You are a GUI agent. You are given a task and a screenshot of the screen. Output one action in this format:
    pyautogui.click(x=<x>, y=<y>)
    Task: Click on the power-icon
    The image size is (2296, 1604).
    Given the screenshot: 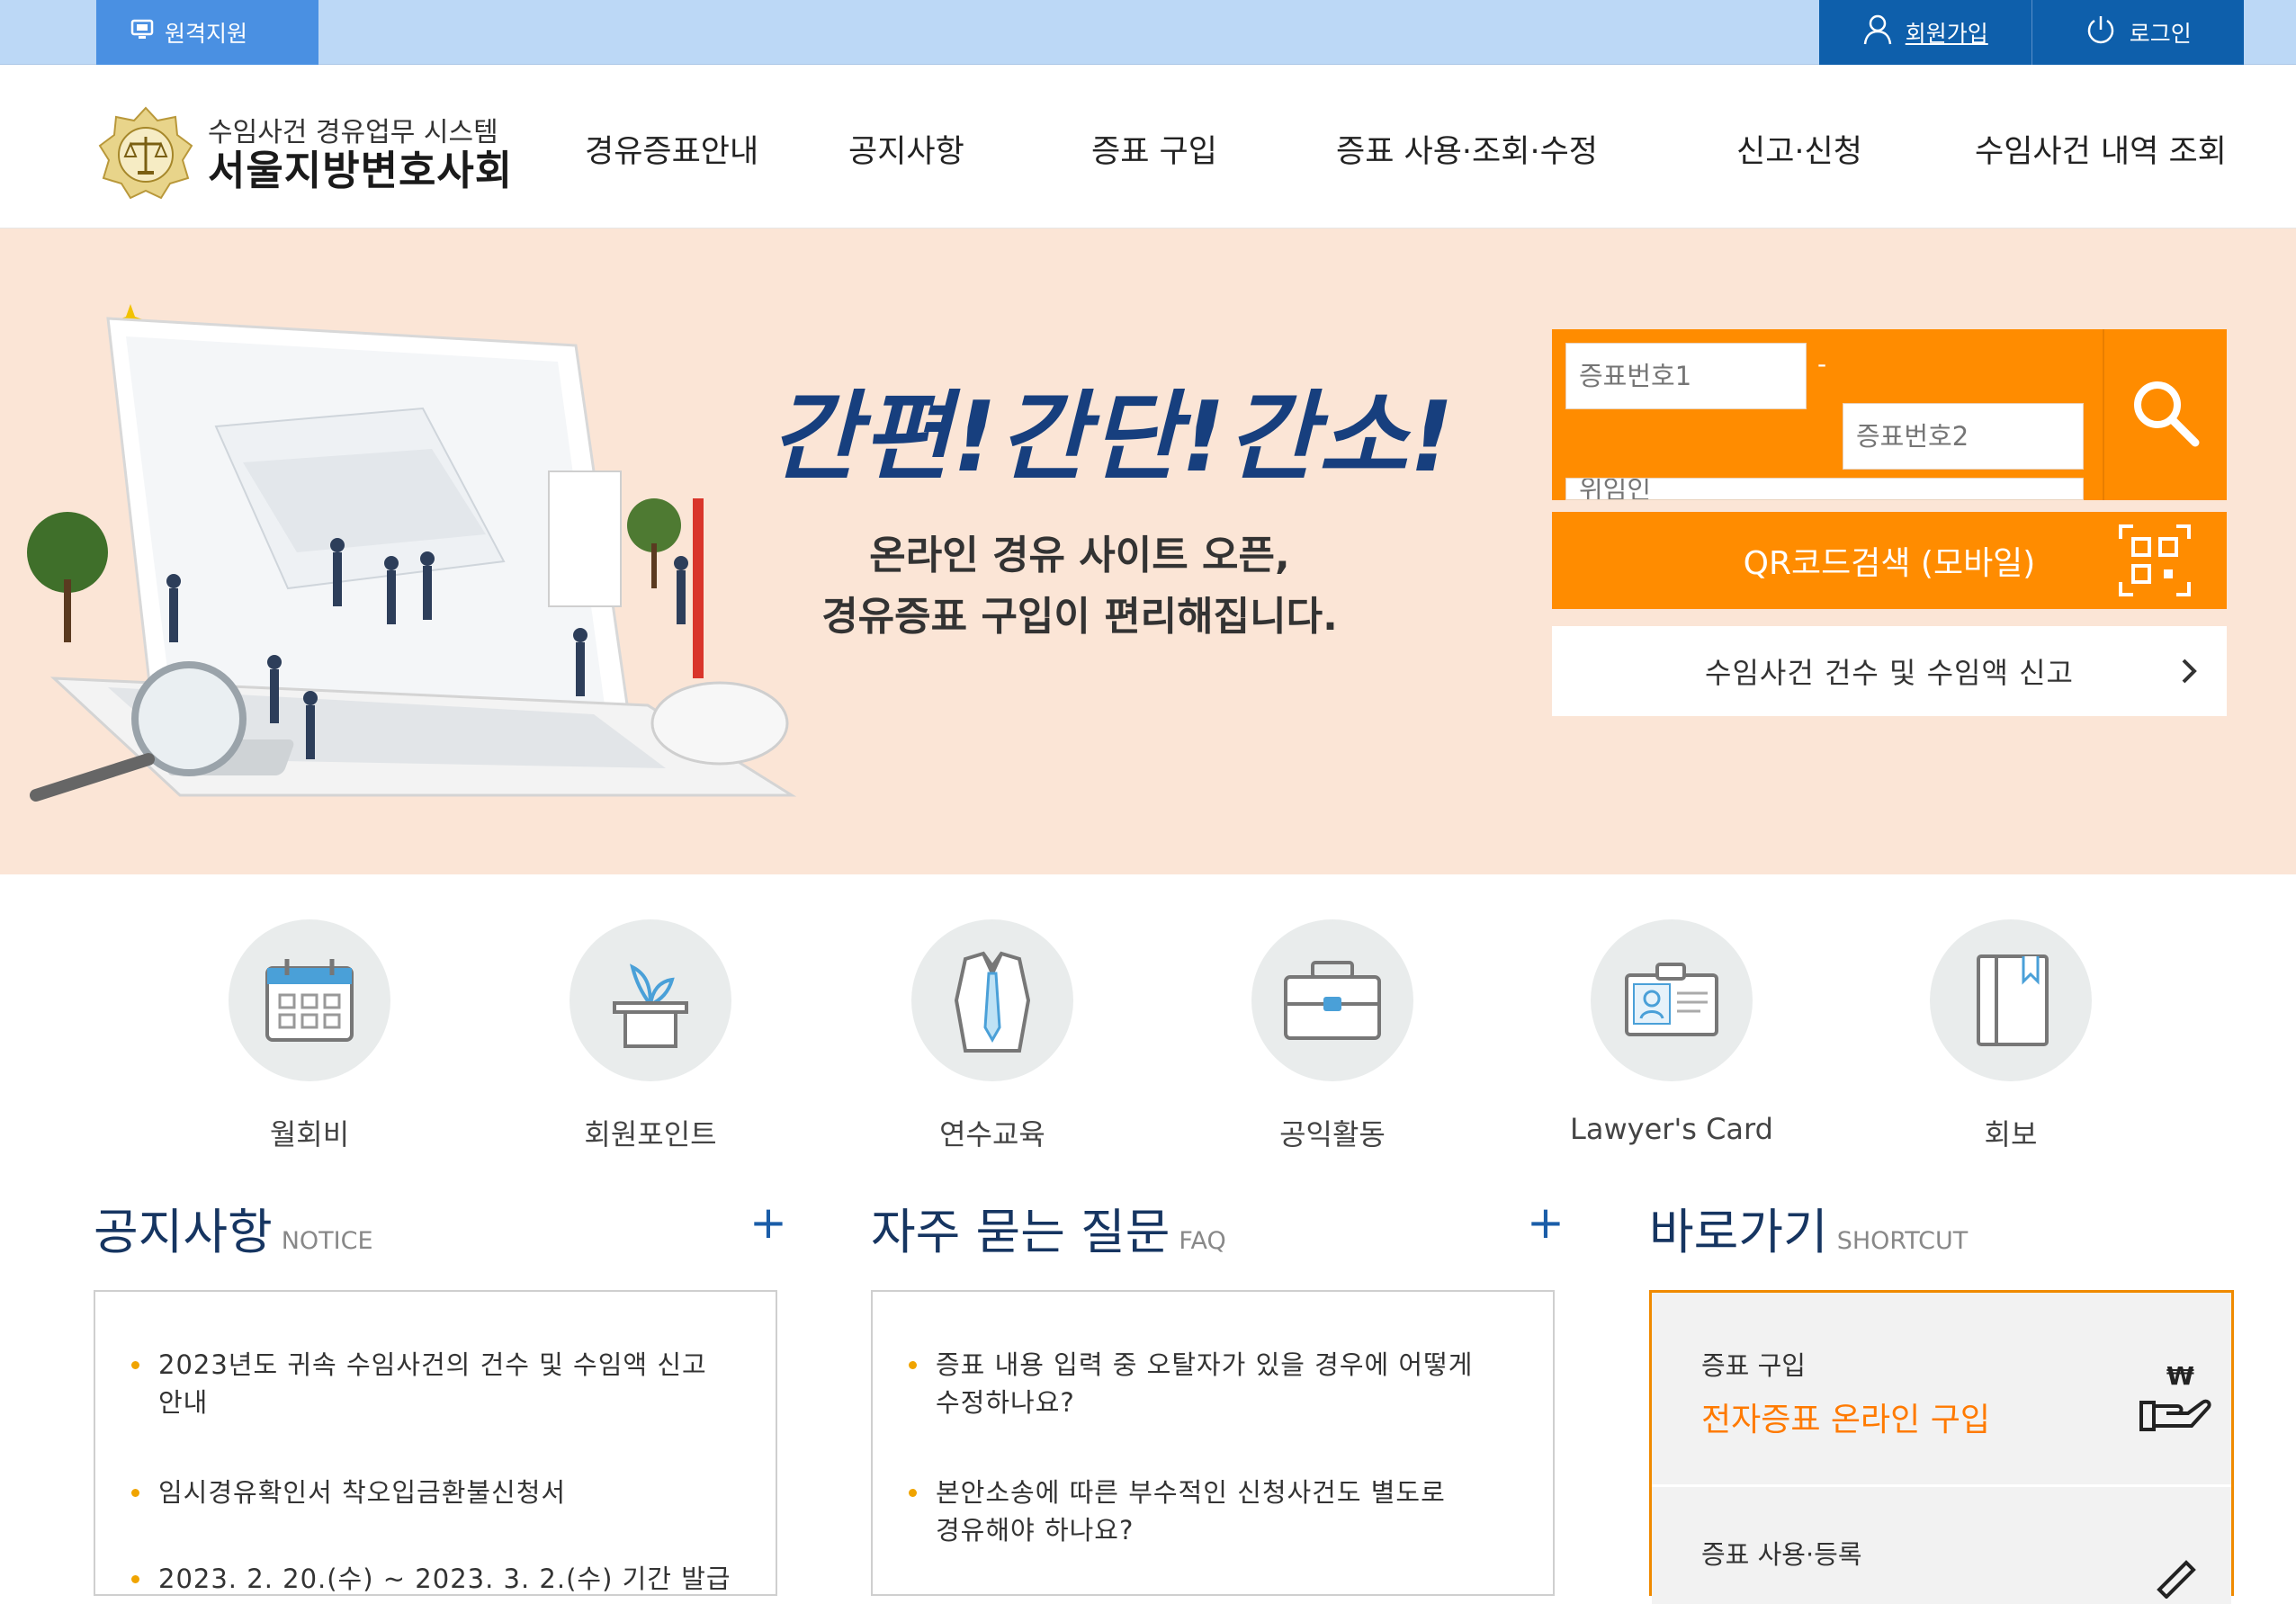 What is the action you would take?
    pyautogui.click(x=2101, y=32)
    